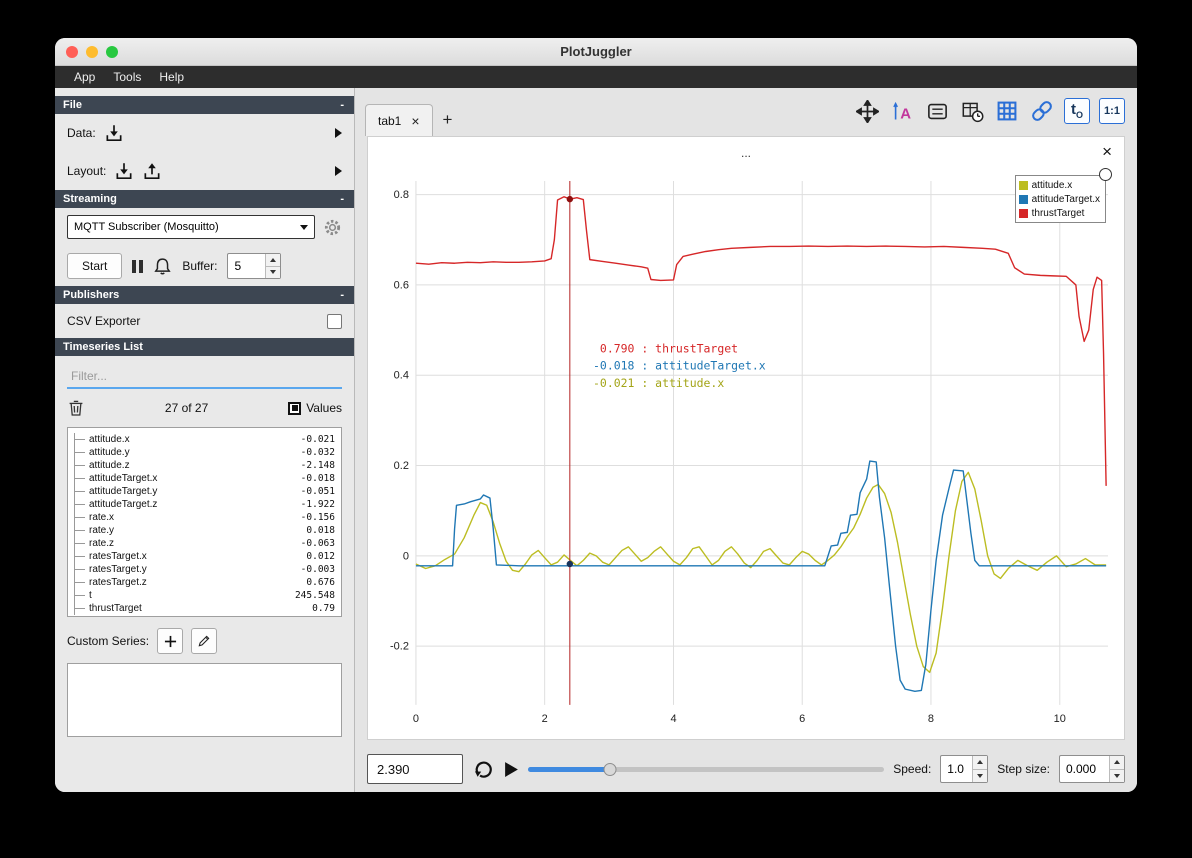  What do you see at coordinates (152, 171) in the screenshot?
I see `save-layout-icon` at bounding box center [152, 171].